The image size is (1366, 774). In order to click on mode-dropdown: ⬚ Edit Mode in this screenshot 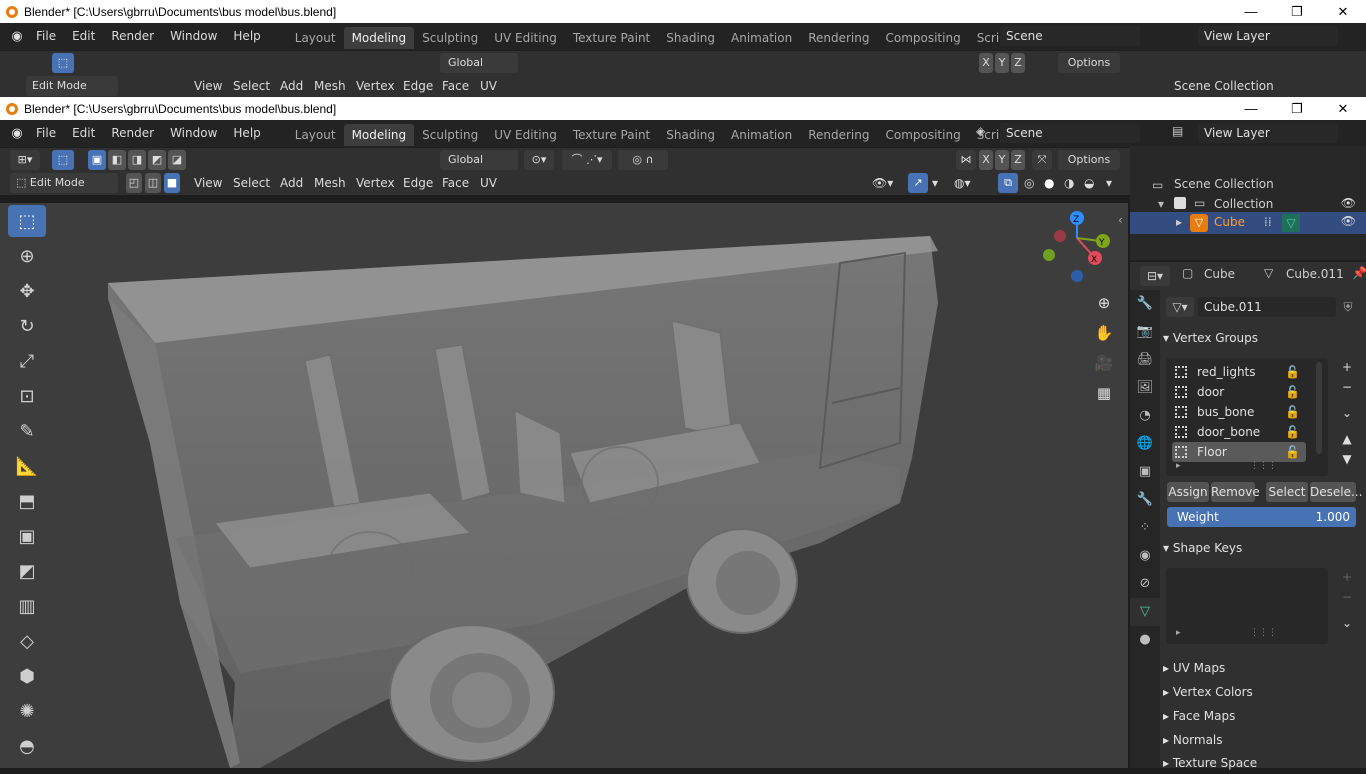, I will do `click(64, 183)`.